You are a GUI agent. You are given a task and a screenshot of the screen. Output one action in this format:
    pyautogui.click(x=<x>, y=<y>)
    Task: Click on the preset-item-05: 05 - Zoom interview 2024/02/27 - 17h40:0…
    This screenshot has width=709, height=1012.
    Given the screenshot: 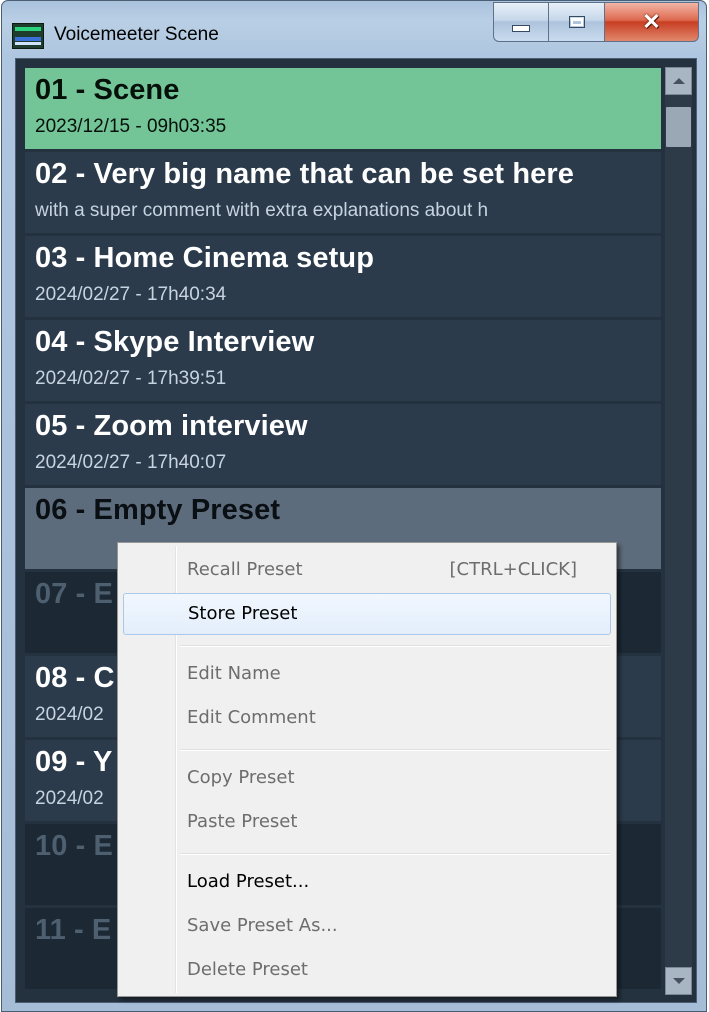 What is the action you would take?
    pyautogui.click(x=343, y=444)
    